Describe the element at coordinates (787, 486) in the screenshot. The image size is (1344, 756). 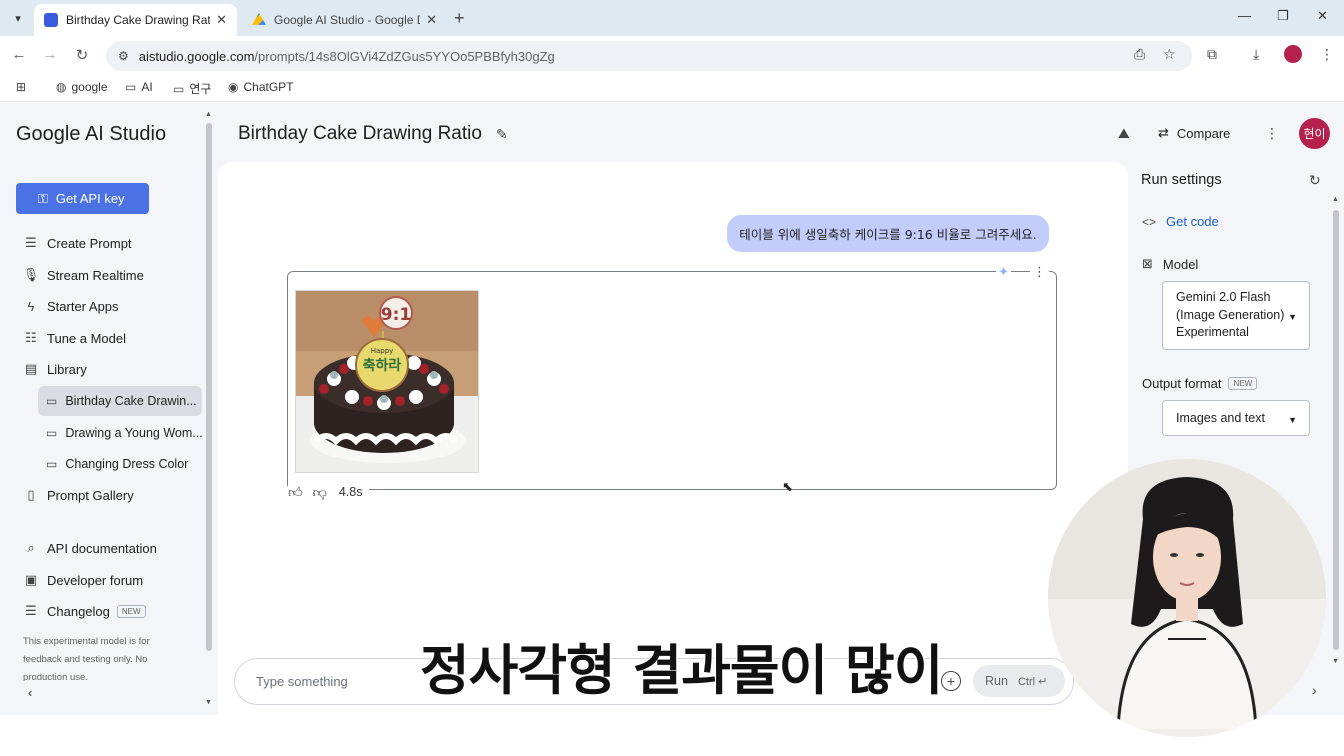
I see `mouse-cursor-icon: ⬉` at that location.